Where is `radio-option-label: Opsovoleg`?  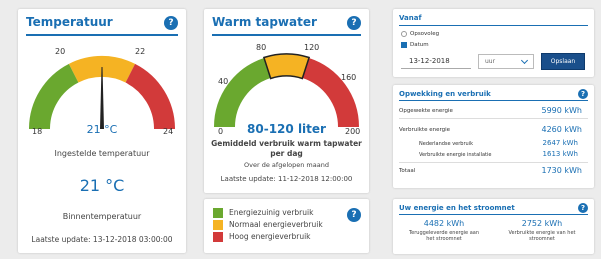 radio-option-label: Opsovoleg is located at coordinates (425, 34).